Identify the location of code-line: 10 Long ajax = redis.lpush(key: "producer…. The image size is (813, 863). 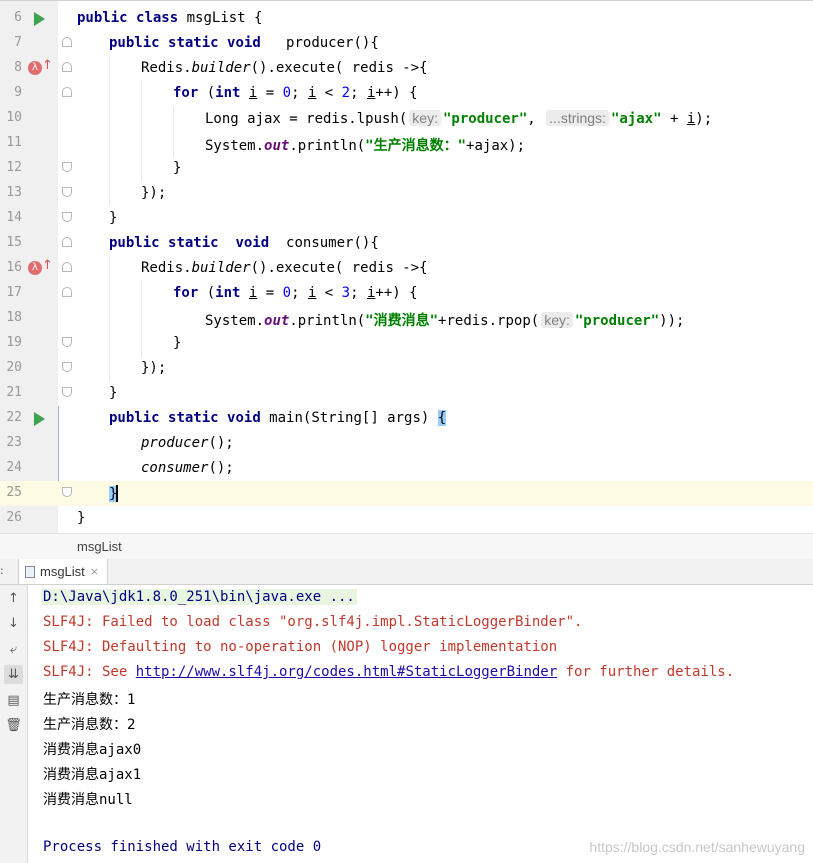
(406, 118).